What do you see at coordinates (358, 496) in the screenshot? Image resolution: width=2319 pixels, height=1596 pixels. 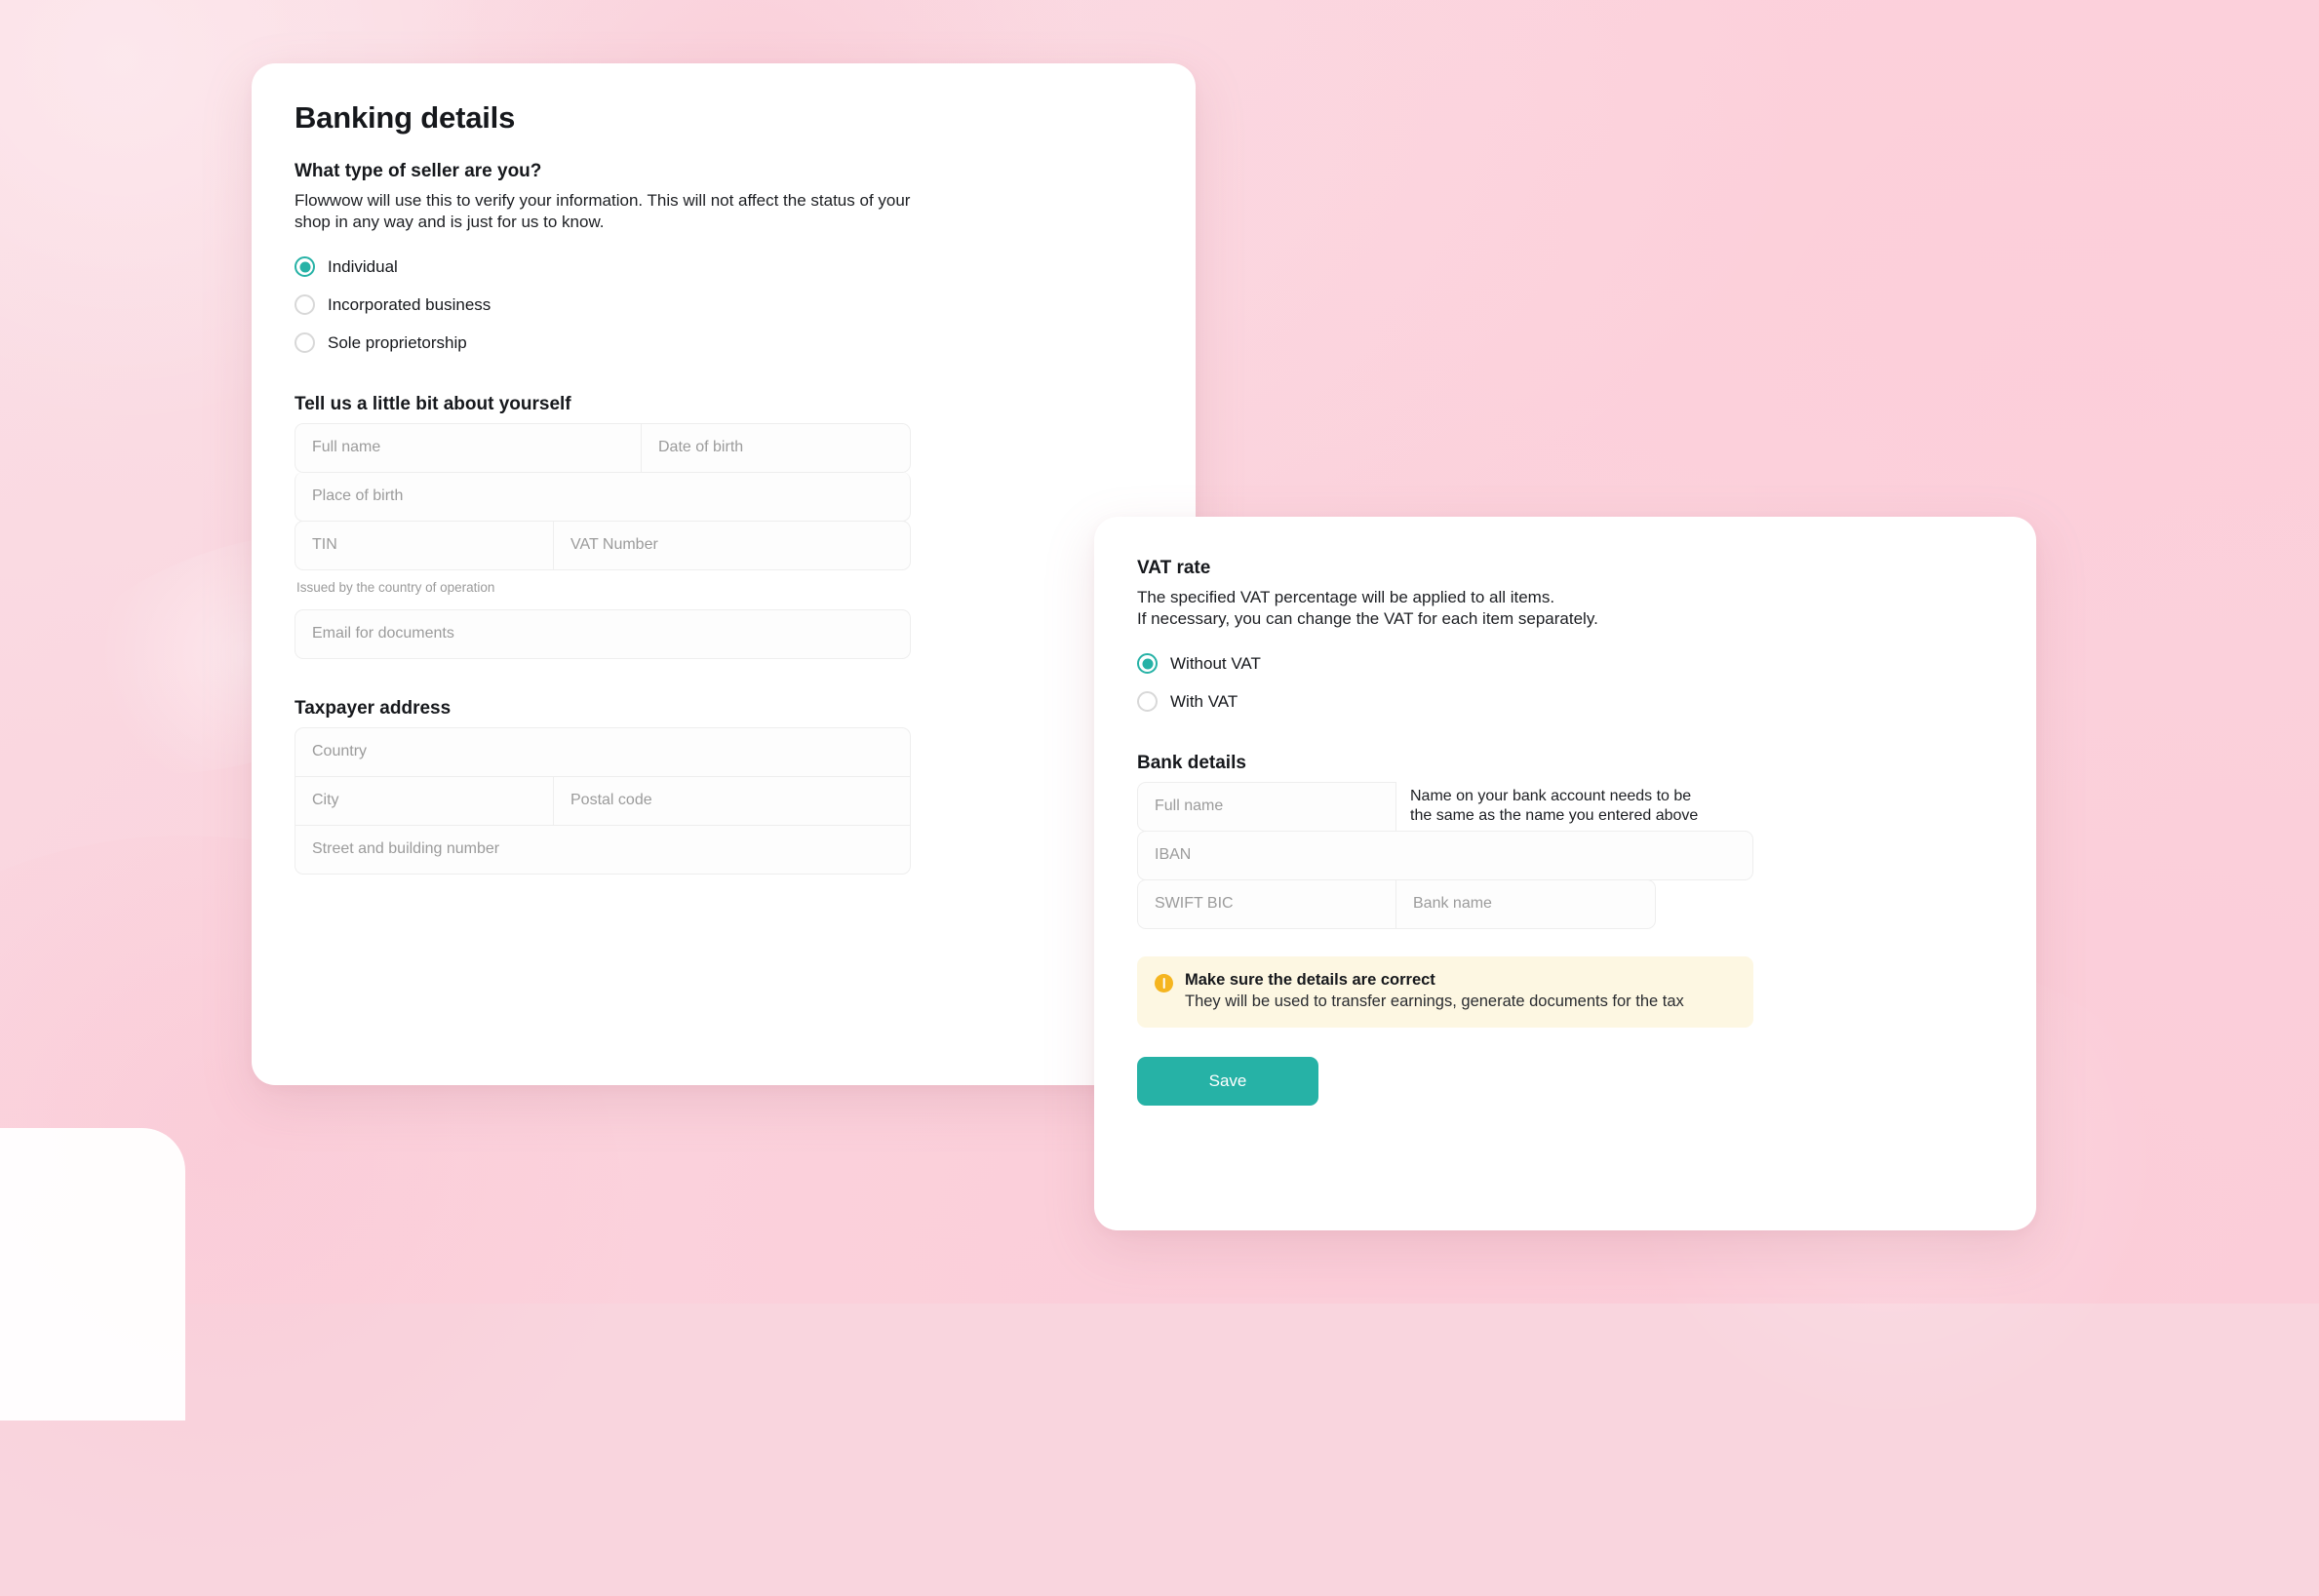 I see `place-of-birth-placeholder: Place of birth` at bounding box center [358, 496].